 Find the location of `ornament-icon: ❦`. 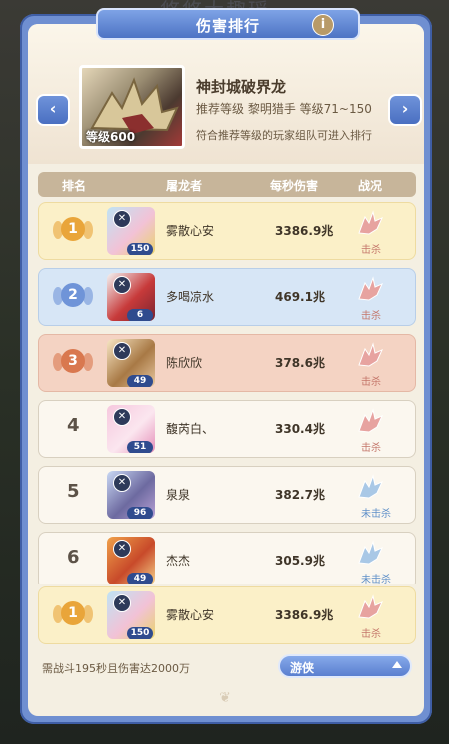

ornament-icon: ❦ is located at coordinates (225, 698).